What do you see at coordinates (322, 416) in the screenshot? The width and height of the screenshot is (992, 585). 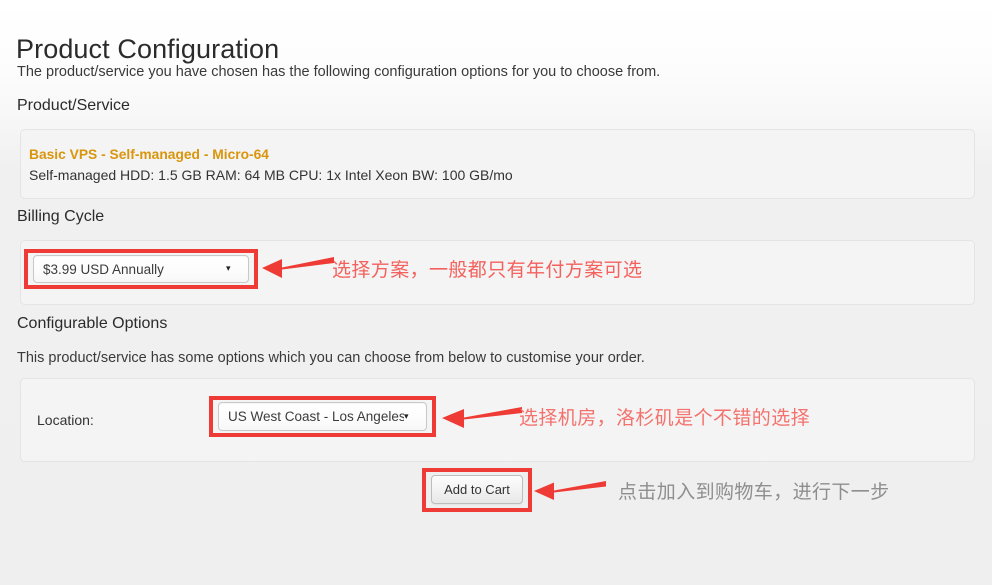 I see `highlight-box-location` at bounding box center [322, 416].